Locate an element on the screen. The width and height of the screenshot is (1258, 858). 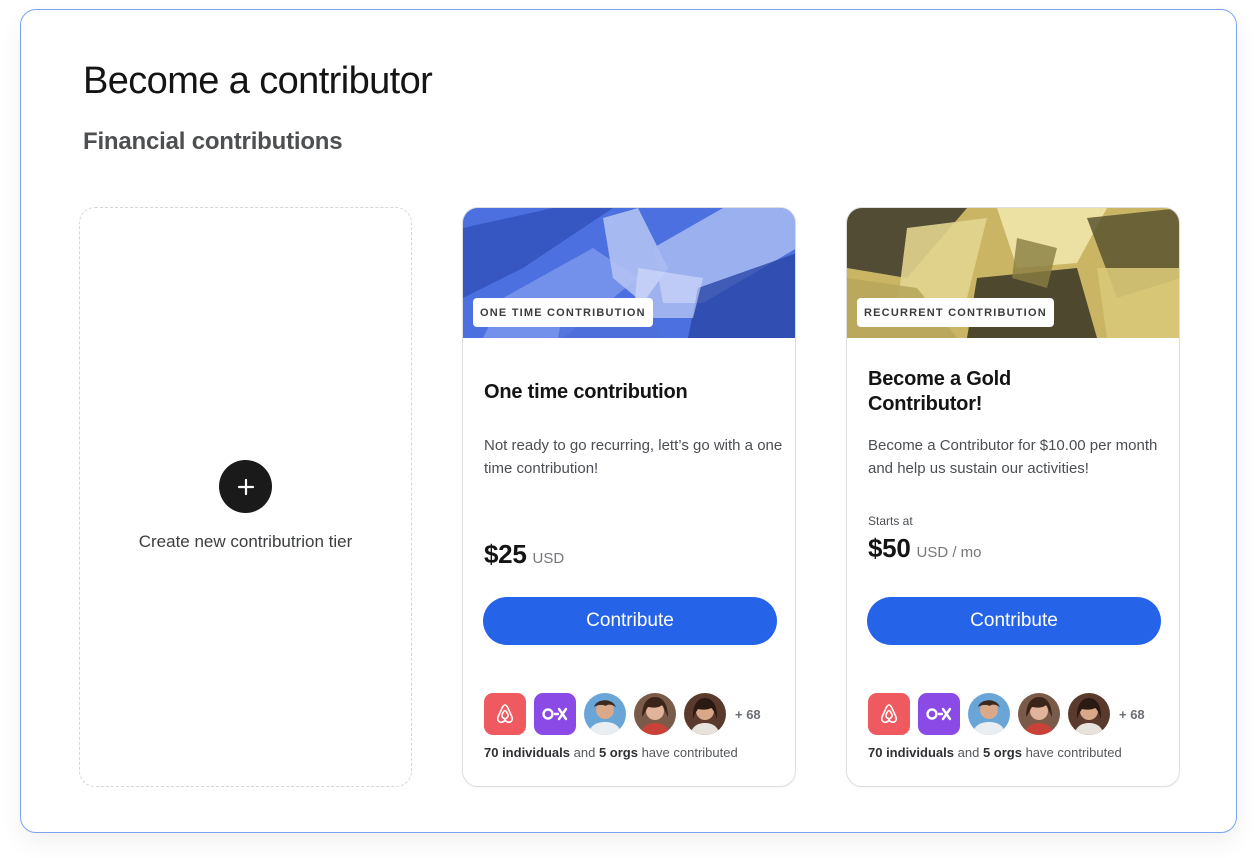
tier-price: $25 USD is located at coordinates (524, 554).